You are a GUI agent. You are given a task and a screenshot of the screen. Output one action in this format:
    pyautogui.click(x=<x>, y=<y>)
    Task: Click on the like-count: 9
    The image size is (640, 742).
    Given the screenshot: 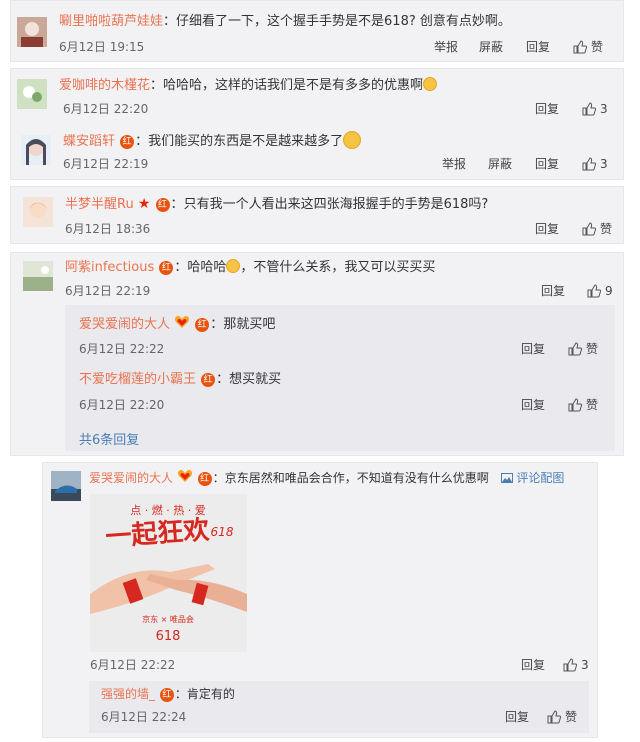 What is the action you would take?
    pyautogui.click(x=609, y=291)
    